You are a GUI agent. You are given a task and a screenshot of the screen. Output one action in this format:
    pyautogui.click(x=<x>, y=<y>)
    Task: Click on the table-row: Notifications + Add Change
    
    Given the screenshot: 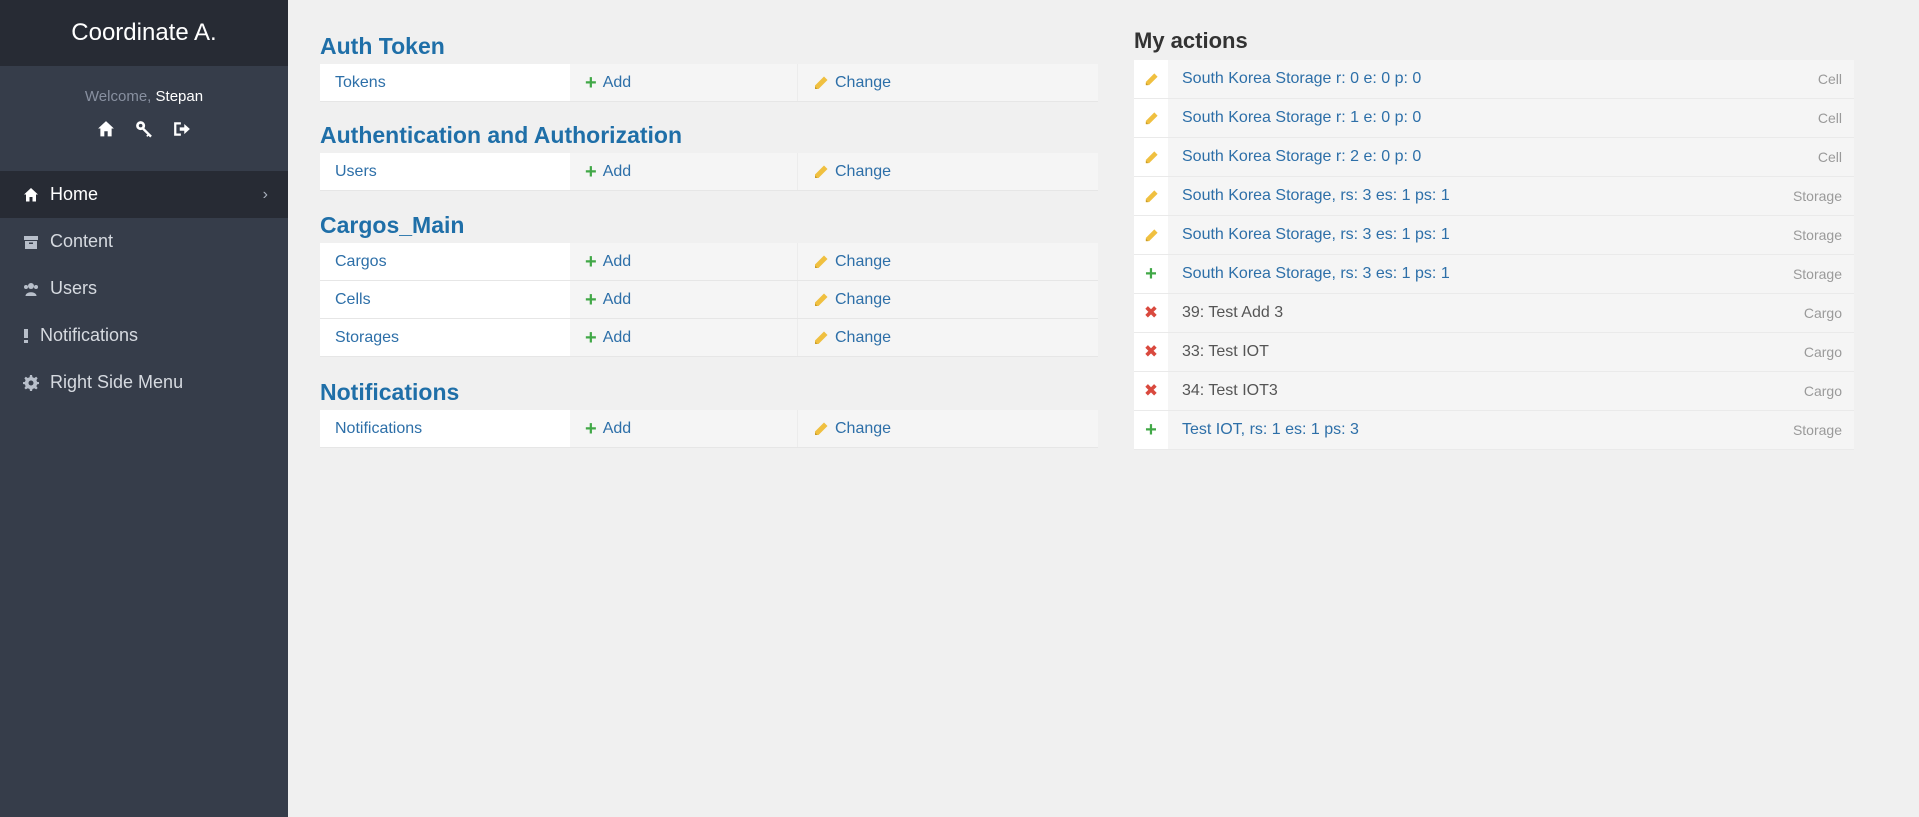 What is the action you would take?
    pyautogui.click(x=709, y=429)
    